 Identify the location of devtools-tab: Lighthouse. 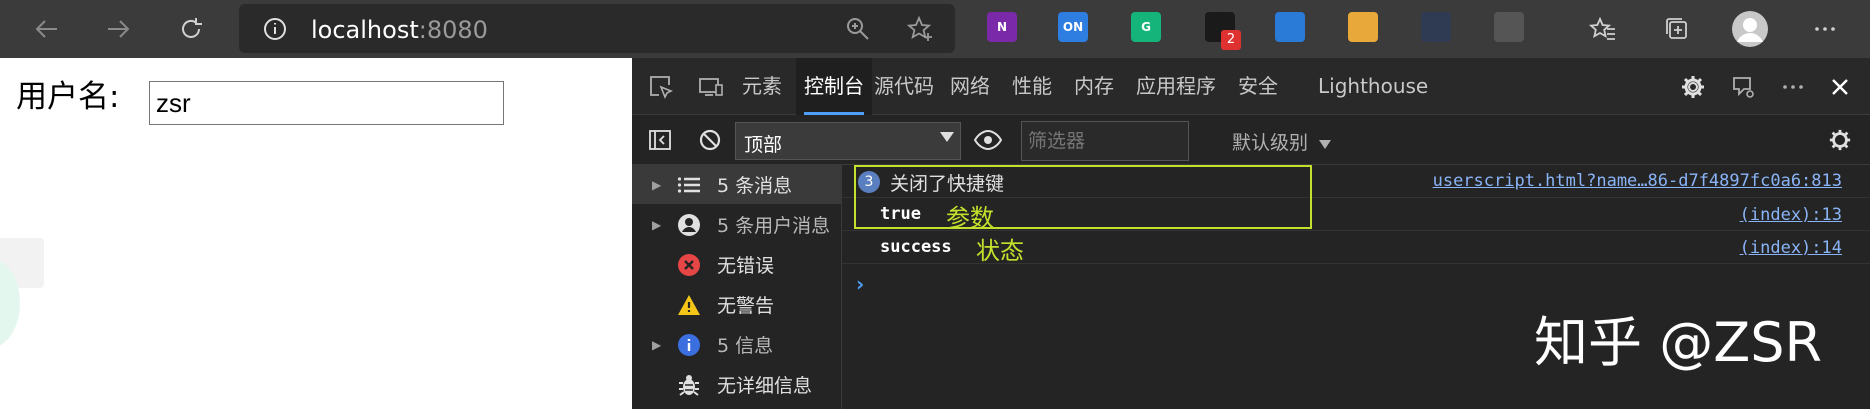
(1373, 86).